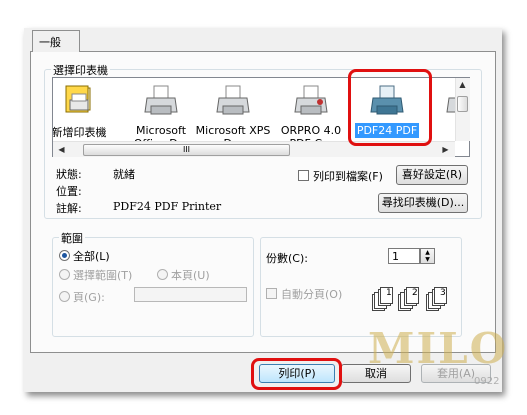 The image size is (527, 415). Describe the element at coordinates (72, 238) in the screenshot. I see `range-group-title: 範圍` at that location.